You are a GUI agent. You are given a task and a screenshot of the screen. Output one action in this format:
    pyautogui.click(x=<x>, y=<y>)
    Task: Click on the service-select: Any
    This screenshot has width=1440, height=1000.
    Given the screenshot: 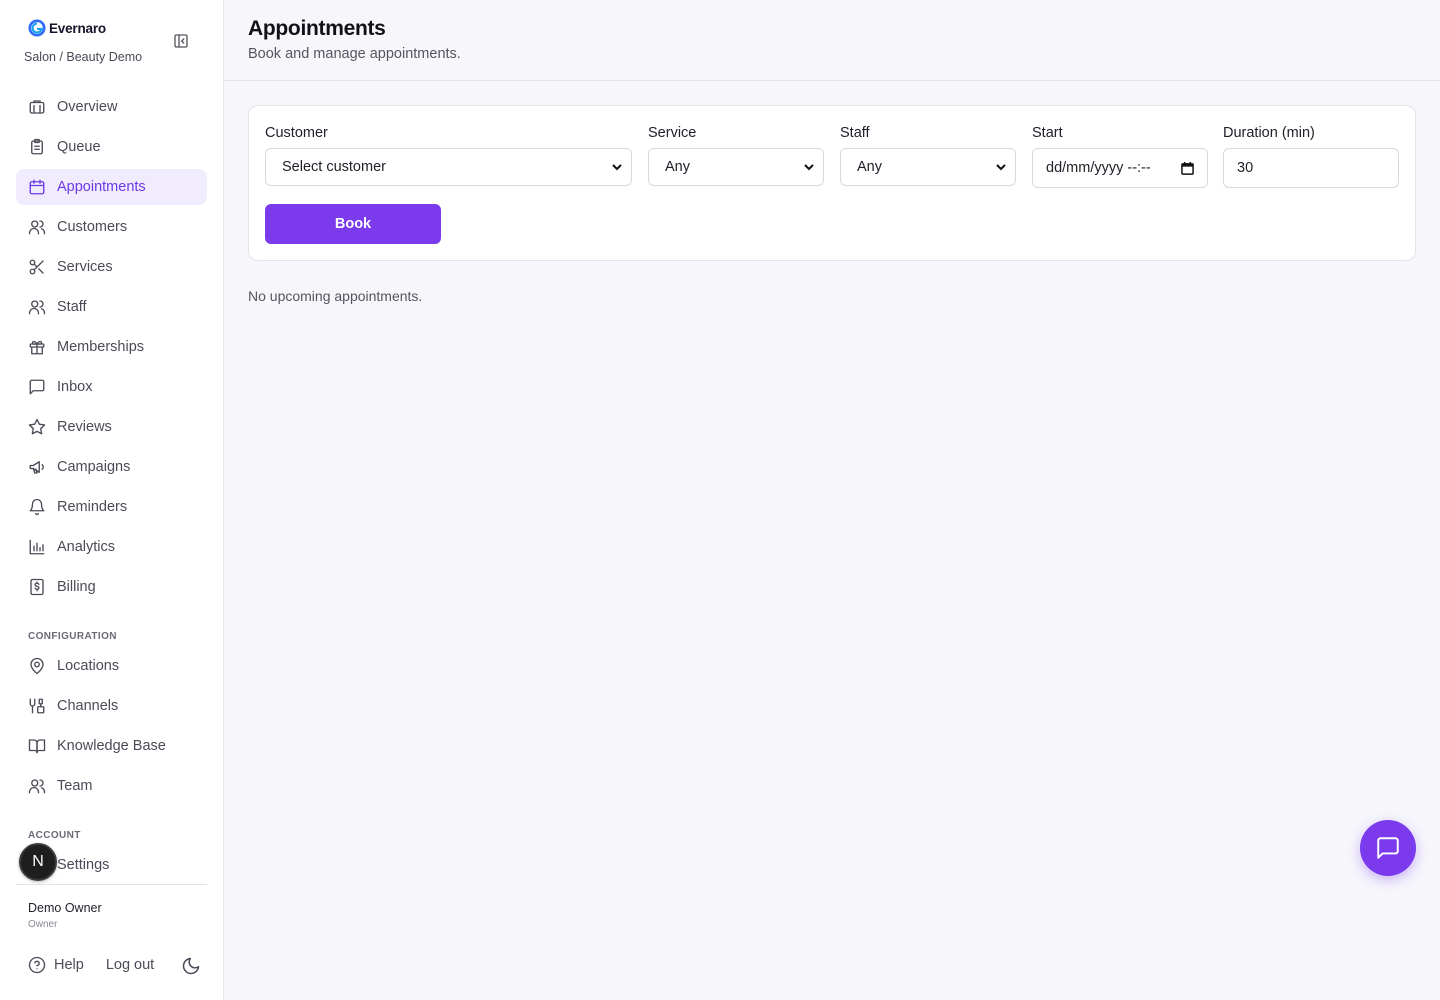 What is the action you would take?
    pyautogui.click(x=736, y=167)
    